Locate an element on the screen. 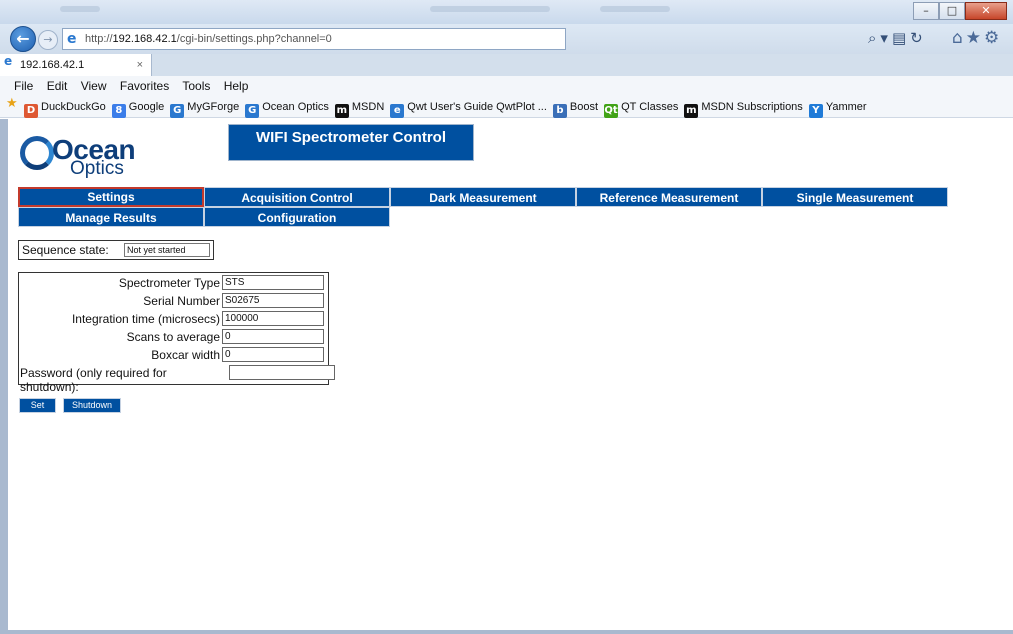  form-row: Serial Number S02675 is located at coordinates (174, 301).